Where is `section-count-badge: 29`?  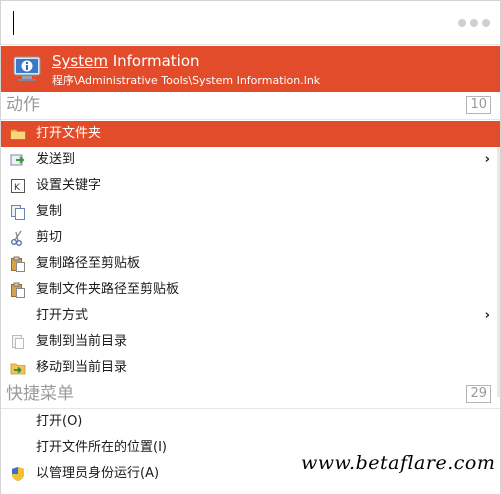
section-count-badge: 29 is located at coordinates (478, 394).